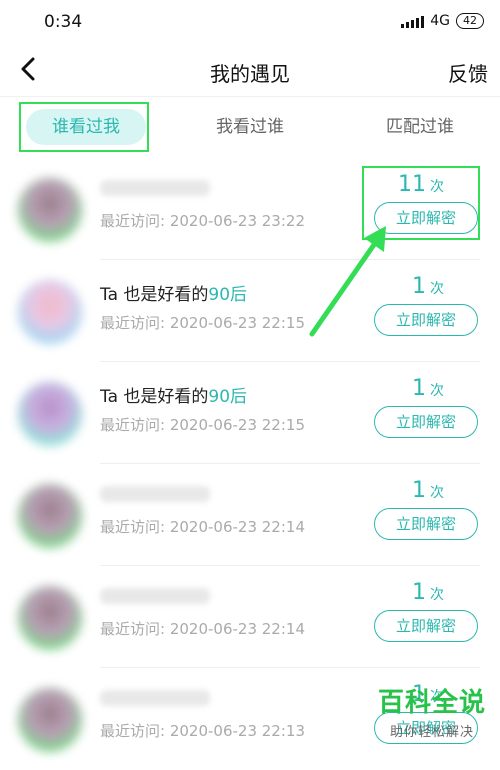  Describe the element at coordinates (250, 22) in the screenshot. I see `status-bar: 0:34 4G 42` at that location.